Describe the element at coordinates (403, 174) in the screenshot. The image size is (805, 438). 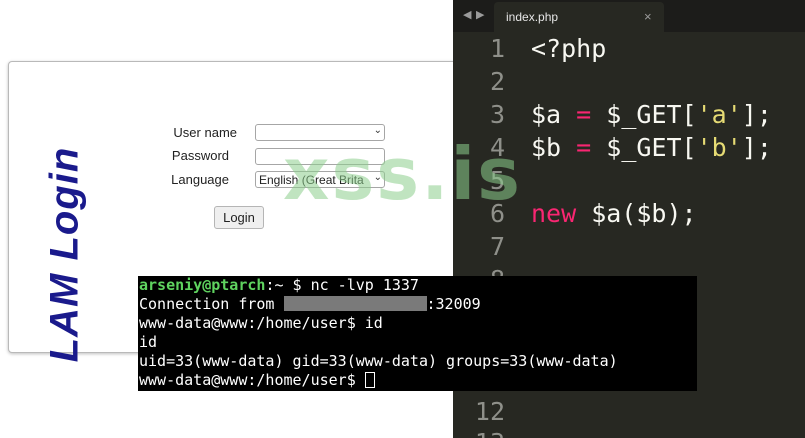
I see `watermark-logo: xss.is` at that location.